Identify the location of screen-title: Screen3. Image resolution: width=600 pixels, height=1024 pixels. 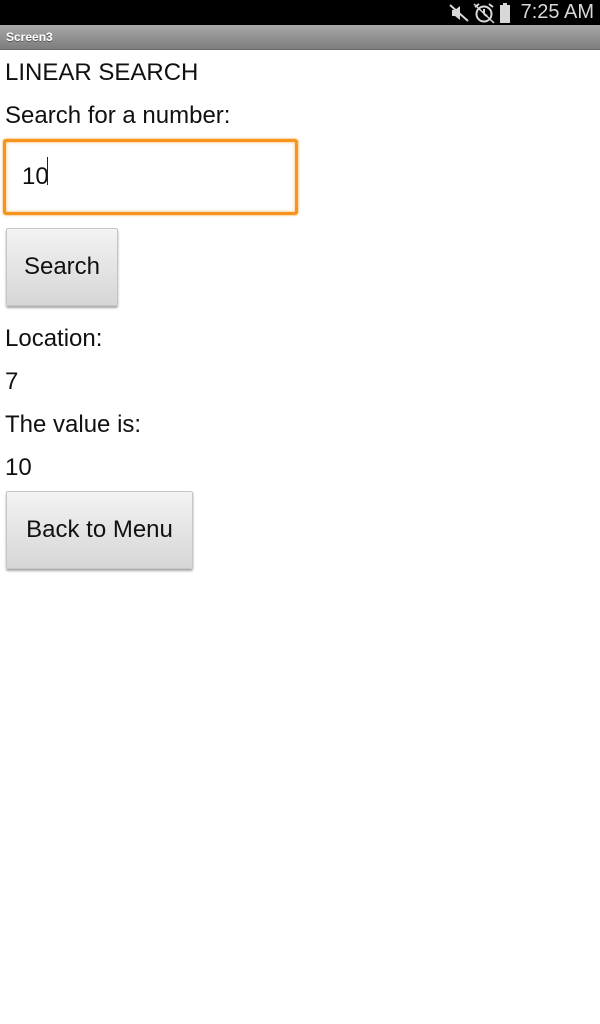
(29, 37).